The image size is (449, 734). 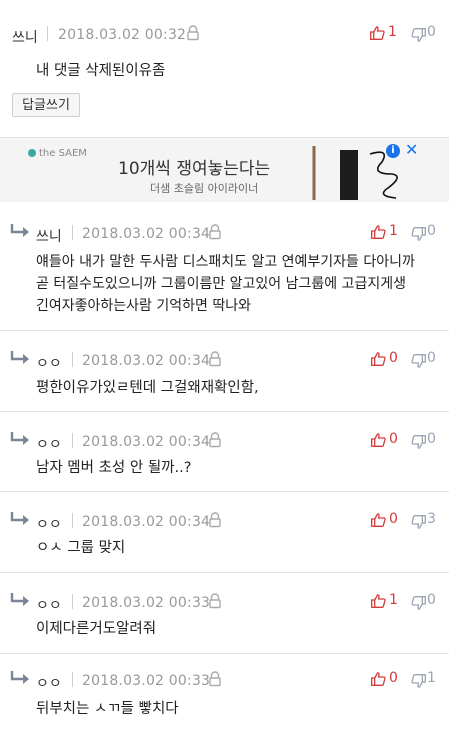 I want to click on comment-text: ㅇㅅ 그룹 맞지, so click(x=80, y=548).